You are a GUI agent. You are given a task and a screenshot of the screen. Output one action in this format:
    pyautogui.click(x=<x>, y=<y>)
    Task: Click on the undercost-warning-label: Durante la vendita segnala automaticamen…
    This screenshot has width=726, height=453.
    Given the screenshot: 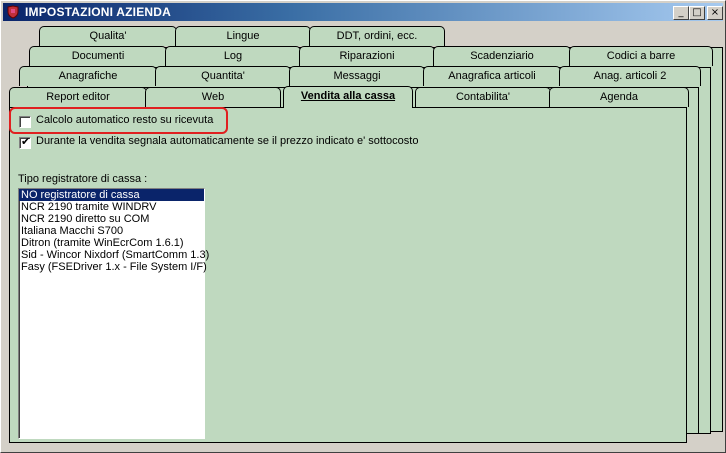 What is the action you would take?
    pyautogui.click(x=227, y=141)
    